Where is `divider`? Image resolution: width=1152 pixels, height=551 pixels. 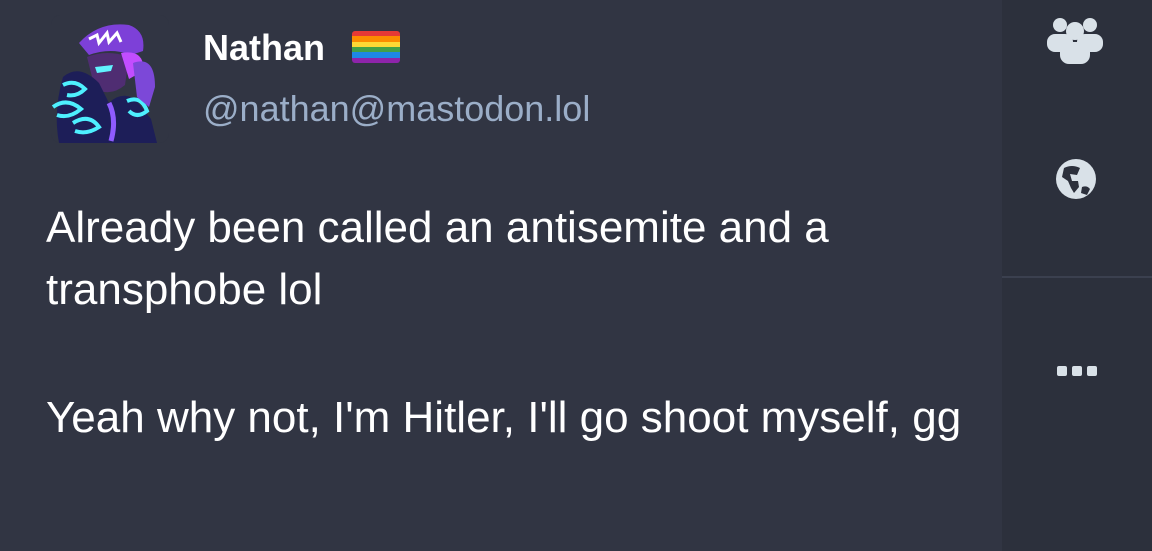 divider is located at coordinates (1077, 277).